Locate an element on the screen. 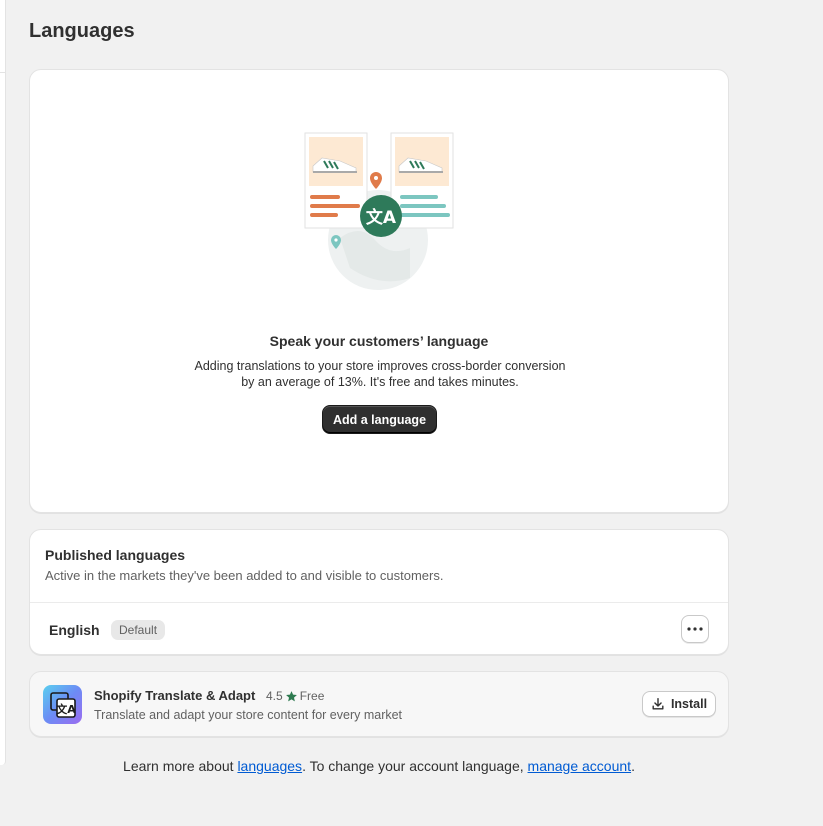 Image resolution: width=823 pixels, height=826 pixels. footer-middle: . To change your account language, is located at coordinates (415, 766).